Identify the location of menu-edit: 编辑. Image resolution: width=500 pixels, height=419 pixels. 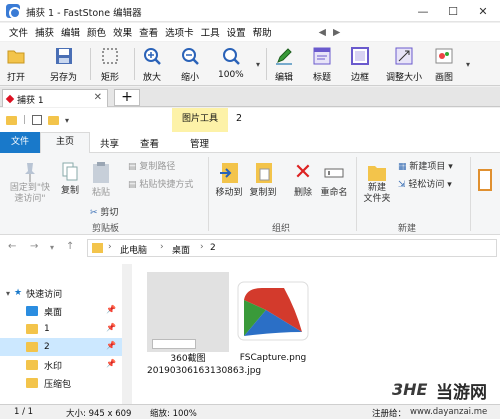
(70, 32).